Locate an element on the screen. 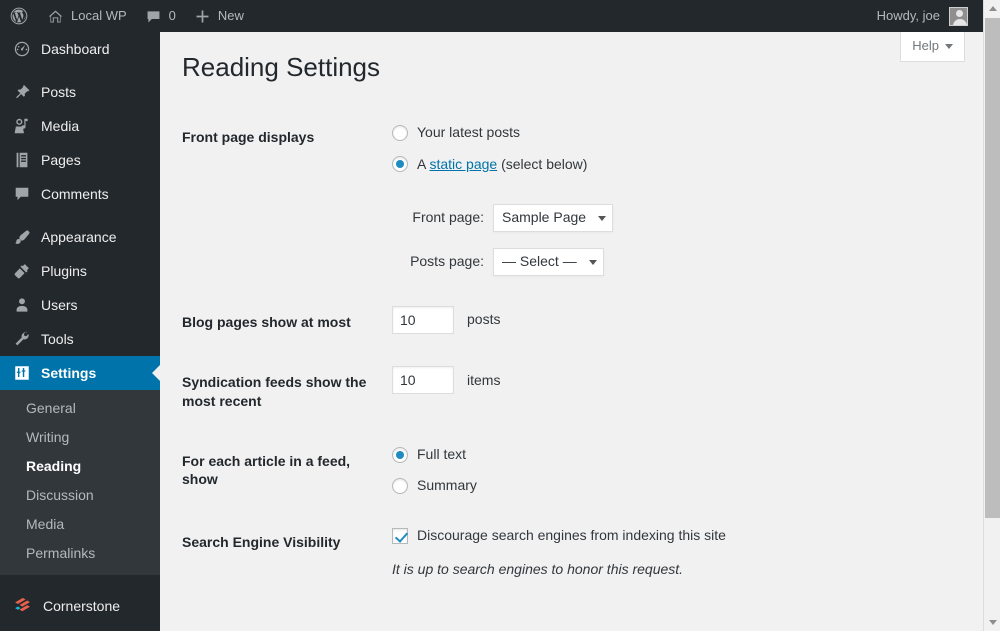 The width and height of the screenshot is (1000, 631). admin-bar-right: Howdy, joe is located at coordinates (925, 16).